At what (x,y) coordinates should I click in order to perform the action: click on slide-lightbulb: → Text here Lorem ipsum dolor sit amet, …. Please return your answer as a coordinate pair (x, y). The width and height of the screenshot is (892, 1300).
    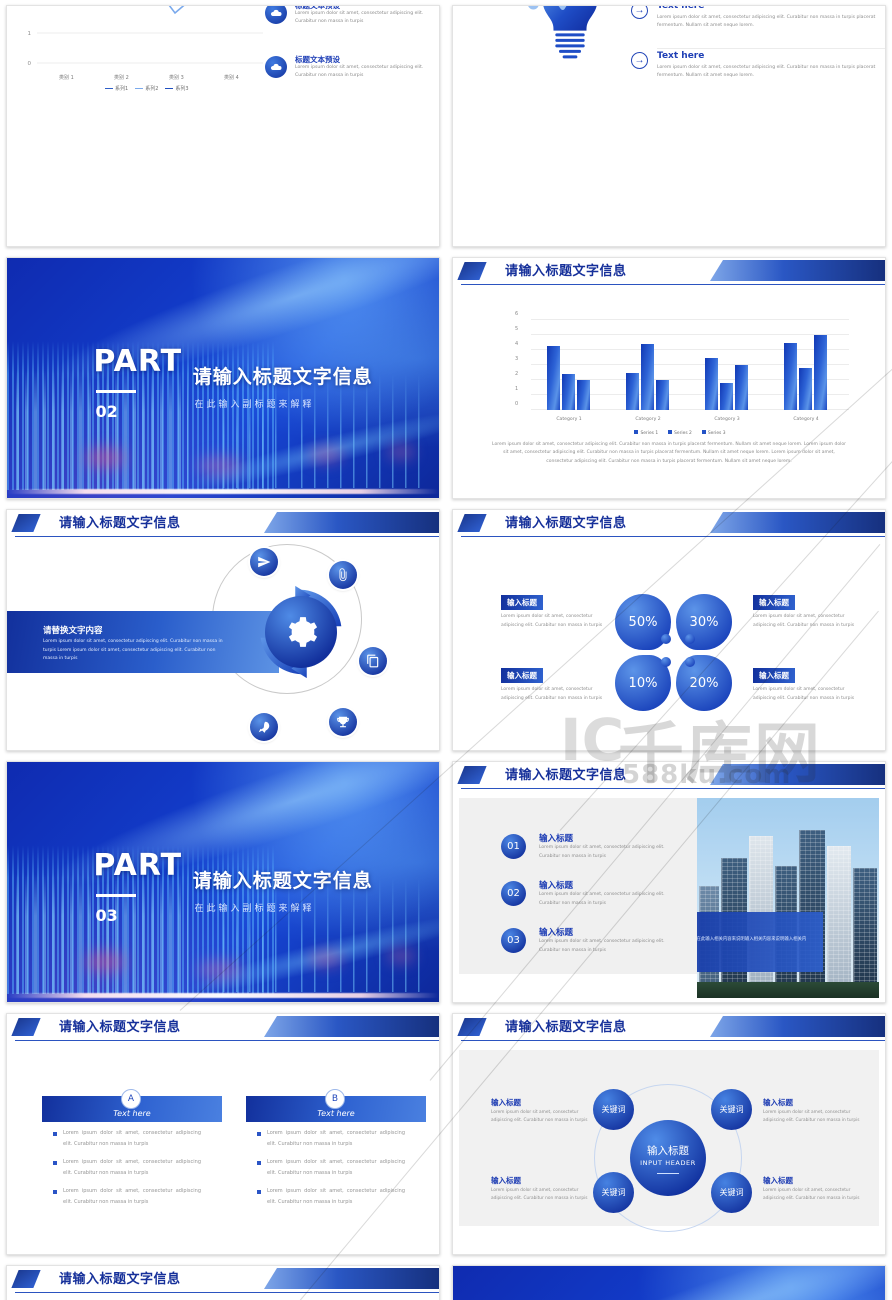
    Looking at the image, I should click on (669, 126).